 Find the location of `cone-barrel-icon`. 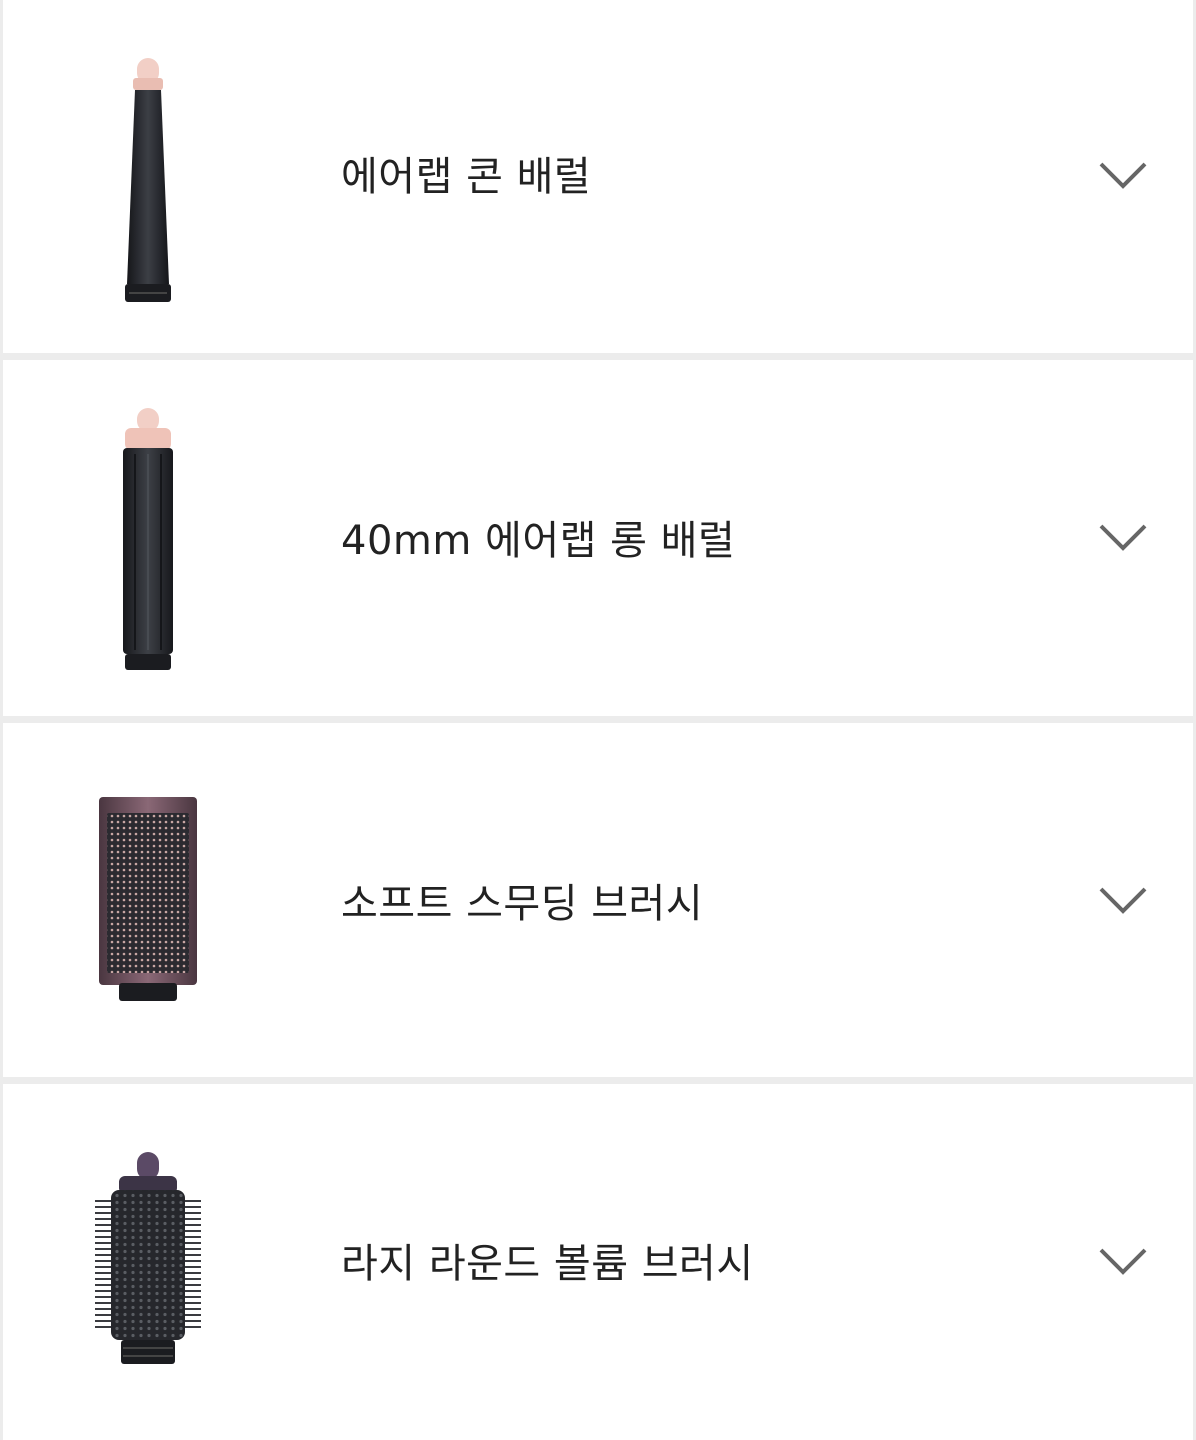

cone-barrel-icon is located at coordinates (148, 180).